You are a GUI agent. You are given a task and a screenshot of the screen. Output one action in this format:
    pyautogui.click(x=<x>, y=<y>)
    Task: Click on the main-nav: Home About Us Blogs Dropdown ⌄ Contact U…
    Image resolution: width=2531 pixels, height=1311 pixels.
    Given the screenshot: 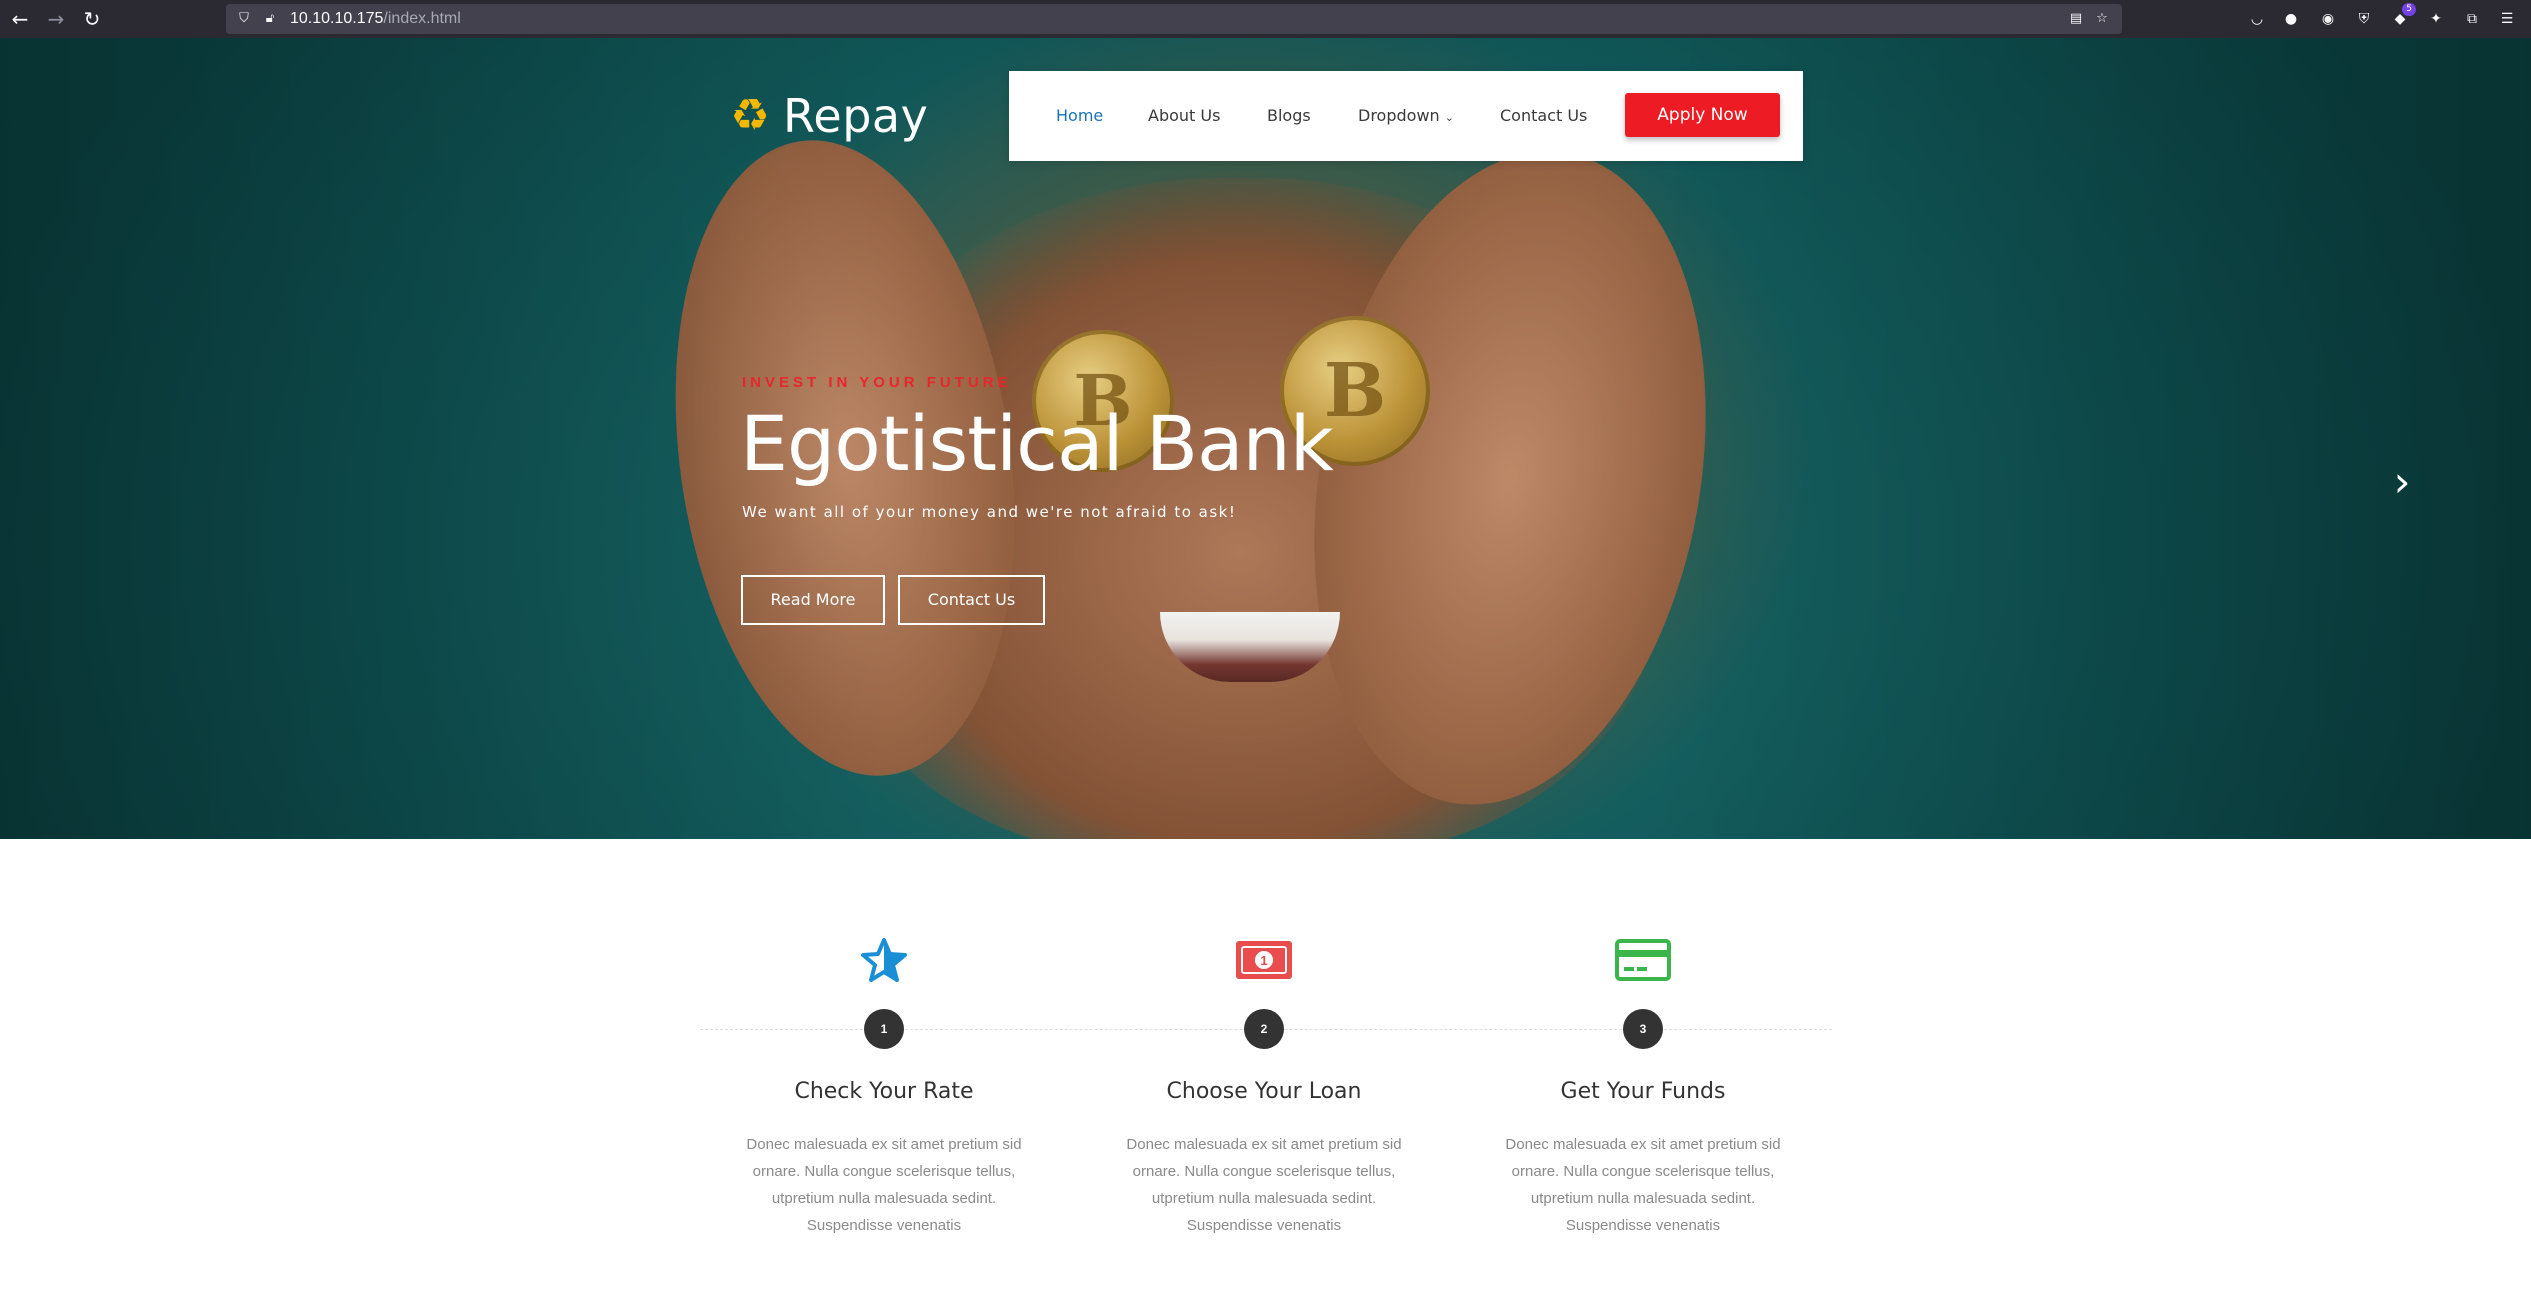 What is the action you would take?
    pyautogui.click(x=1406, y=116)
    